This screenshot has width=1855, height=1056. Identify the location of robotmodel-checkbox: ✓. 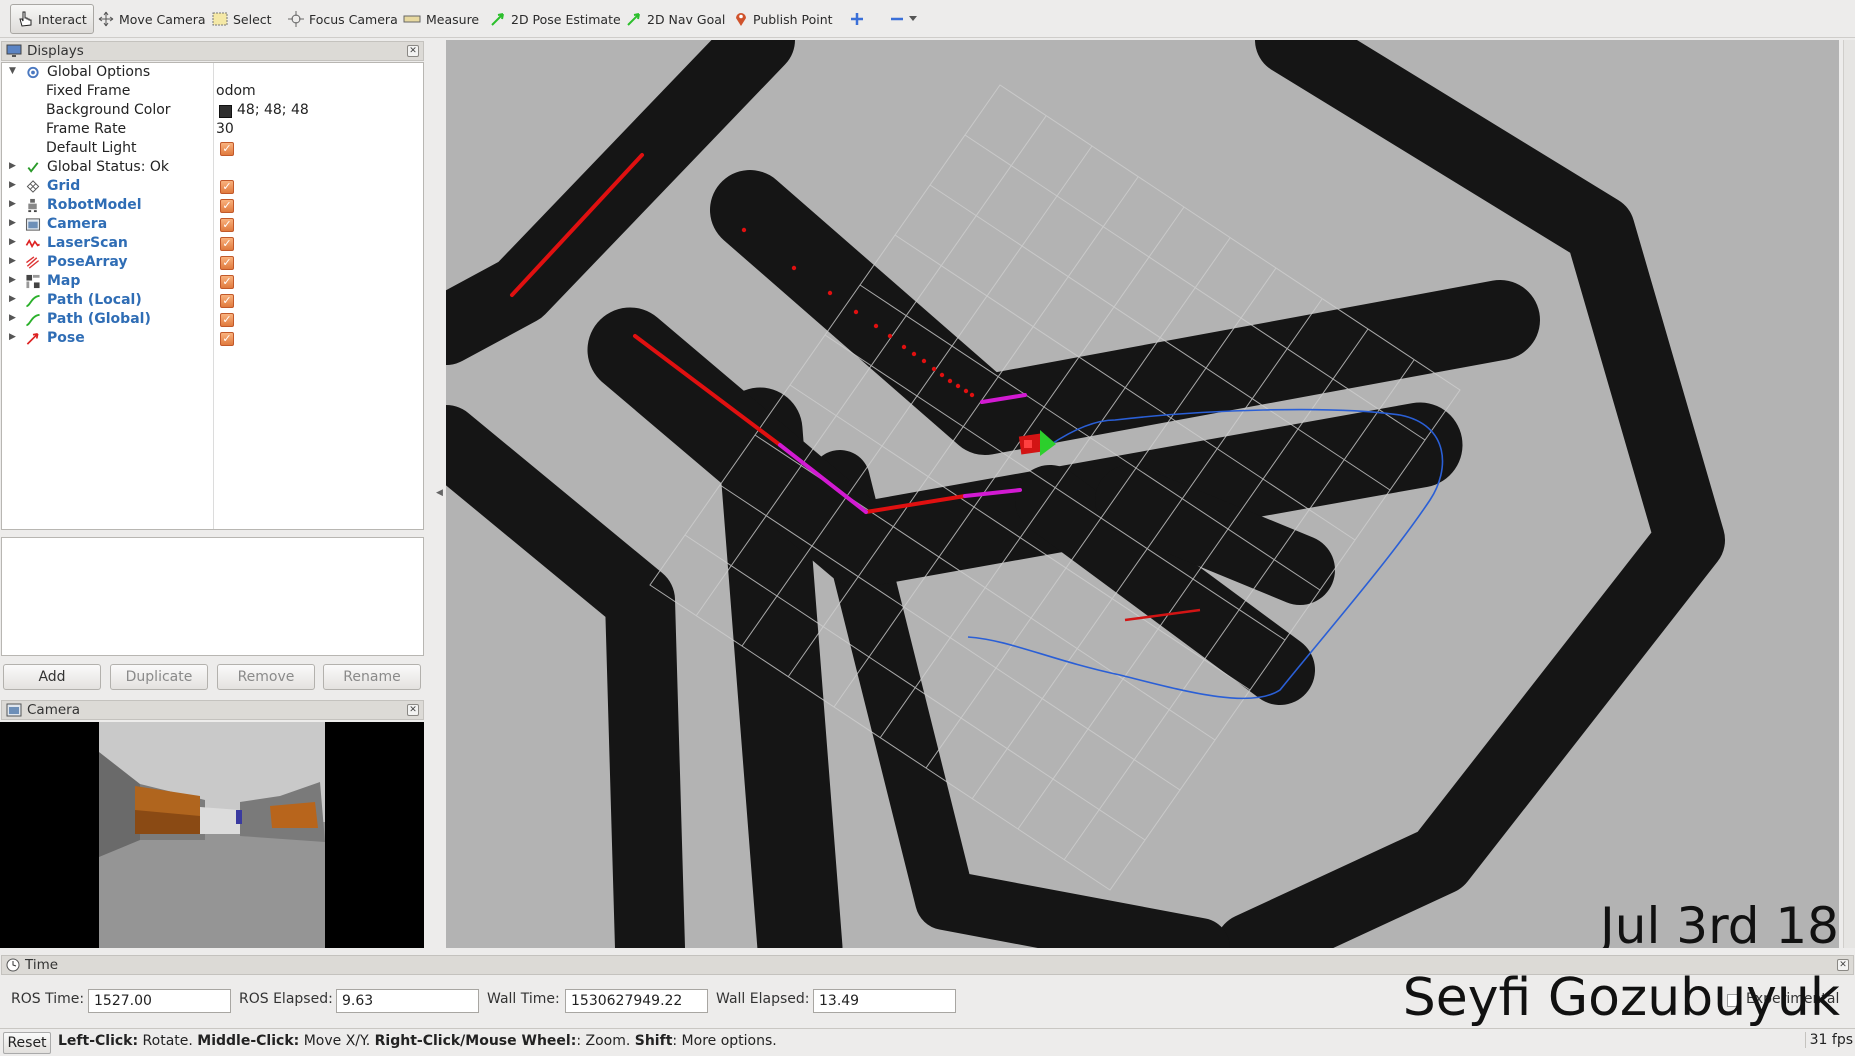
(227, 206).